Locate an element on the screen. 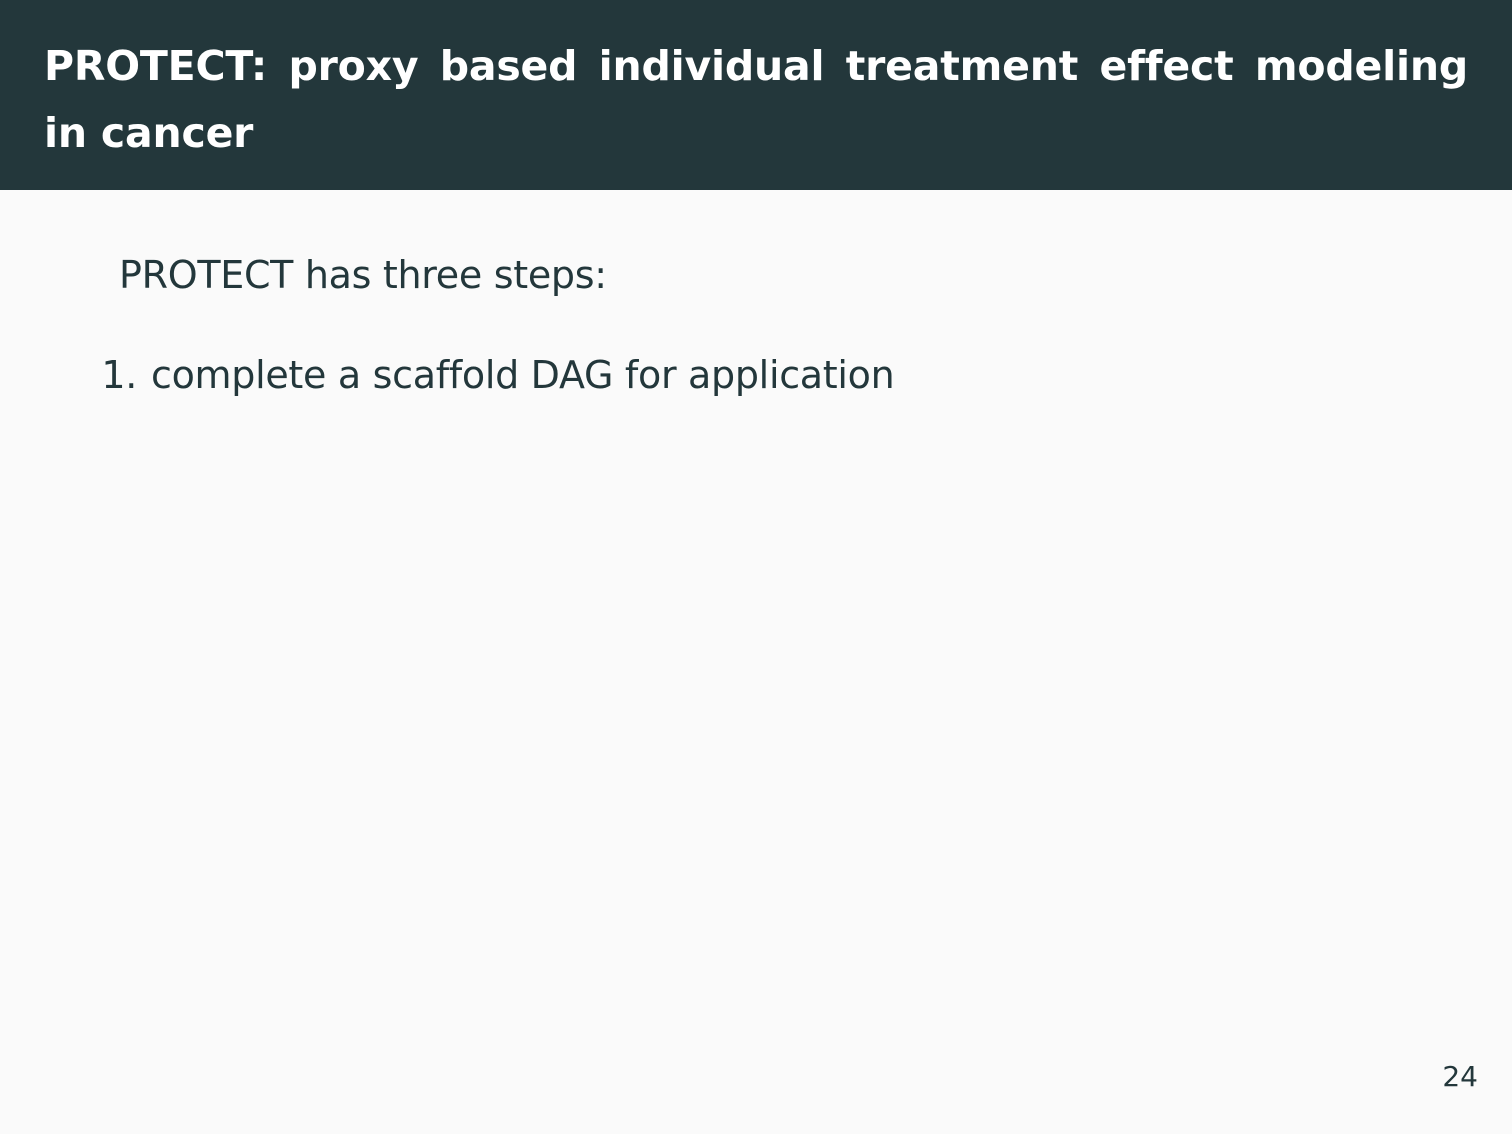 The image size is (1512, 1134). intro-text: PROTECT has three steps: is located at coordinates (363, 275).